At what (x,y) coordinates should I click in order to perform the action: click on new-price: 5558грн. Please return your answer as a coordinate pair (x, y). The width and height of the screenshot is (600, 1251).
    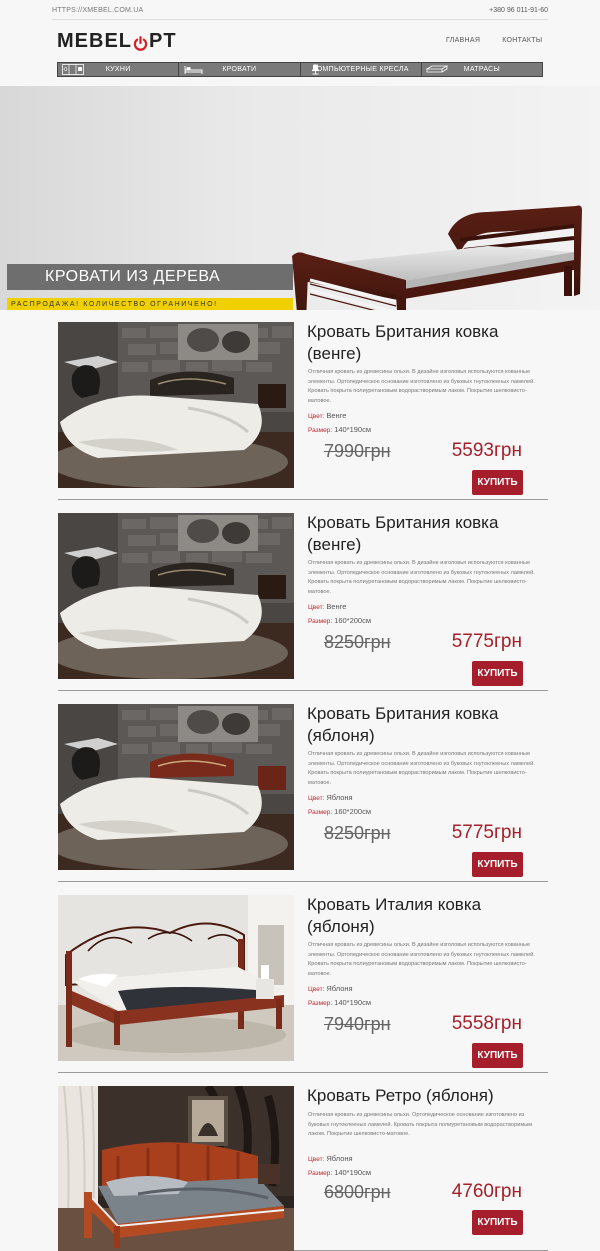
    Looking at the image, I should click on (486, 1023).